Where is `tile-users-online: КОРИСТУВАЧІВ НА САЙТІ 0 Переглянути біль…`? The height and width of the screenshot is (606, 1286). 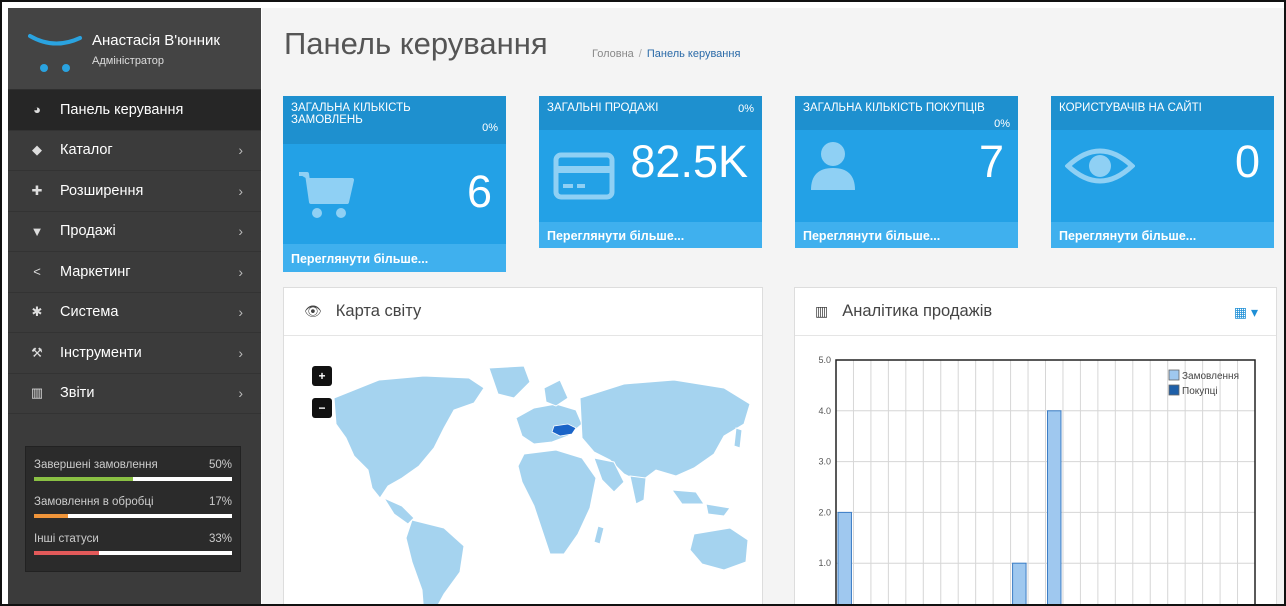 tile-users-online: КОРИСТУВАЧІВ НА САЙТІ 0 Переглянути біль… is located at coordinates (1162, 172).